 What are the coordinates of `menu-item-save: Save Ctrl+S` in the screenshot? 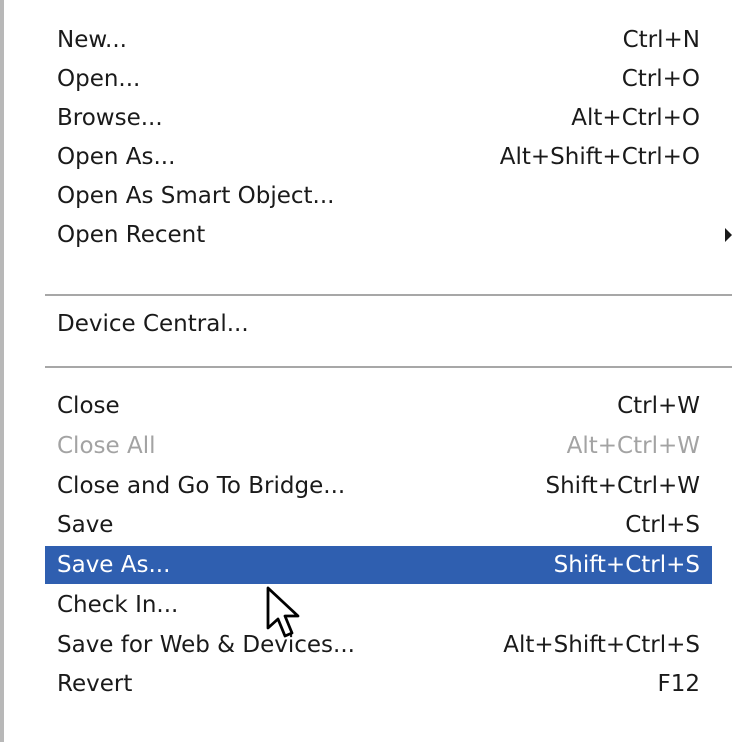 It's located at (378, 525).